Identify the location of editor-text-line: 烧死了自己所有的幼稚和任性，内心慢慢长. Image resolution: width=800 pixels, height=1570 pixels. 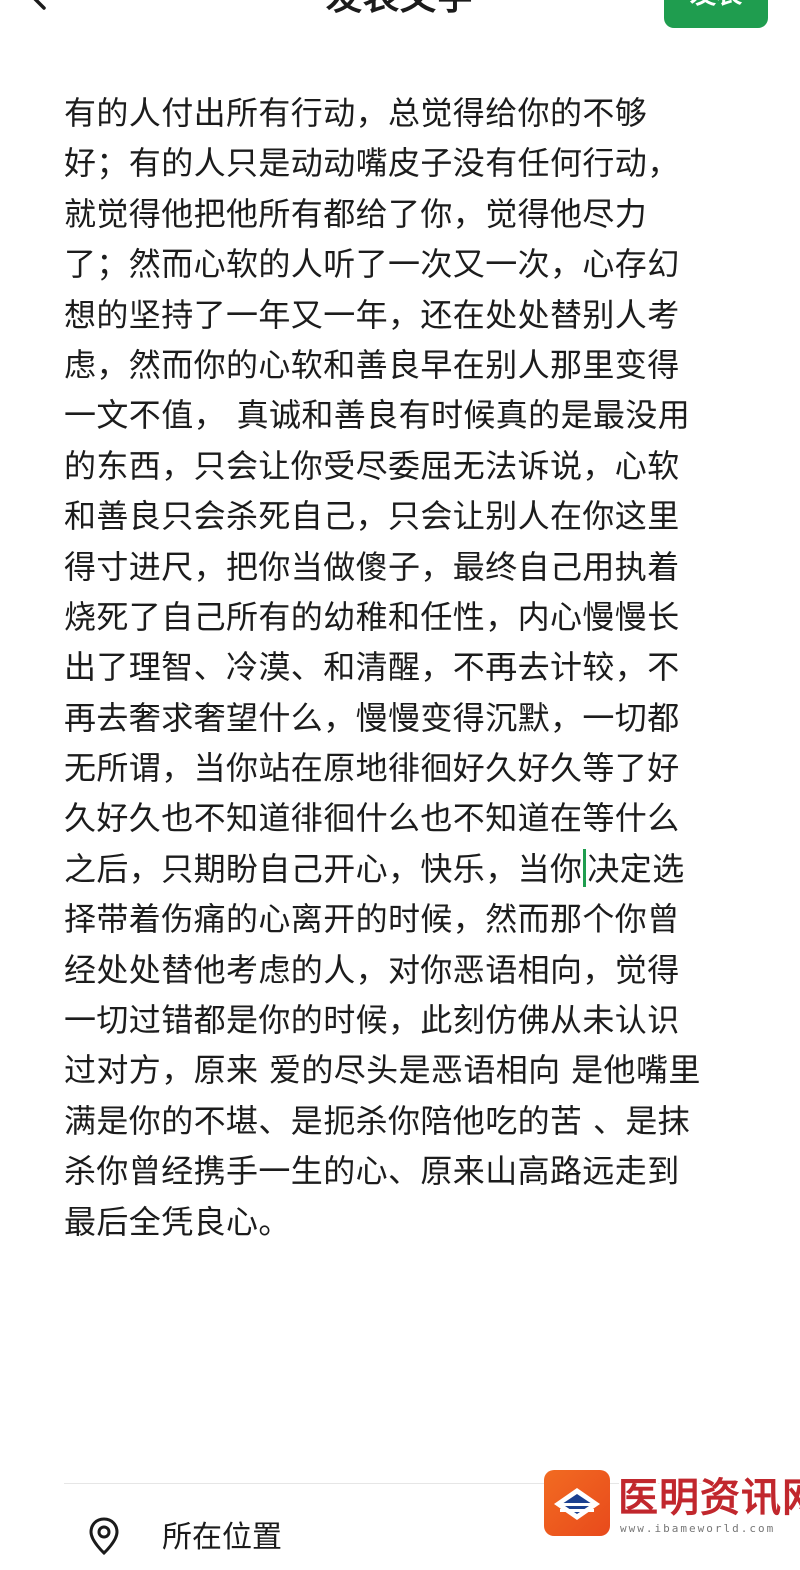
(400, 617).